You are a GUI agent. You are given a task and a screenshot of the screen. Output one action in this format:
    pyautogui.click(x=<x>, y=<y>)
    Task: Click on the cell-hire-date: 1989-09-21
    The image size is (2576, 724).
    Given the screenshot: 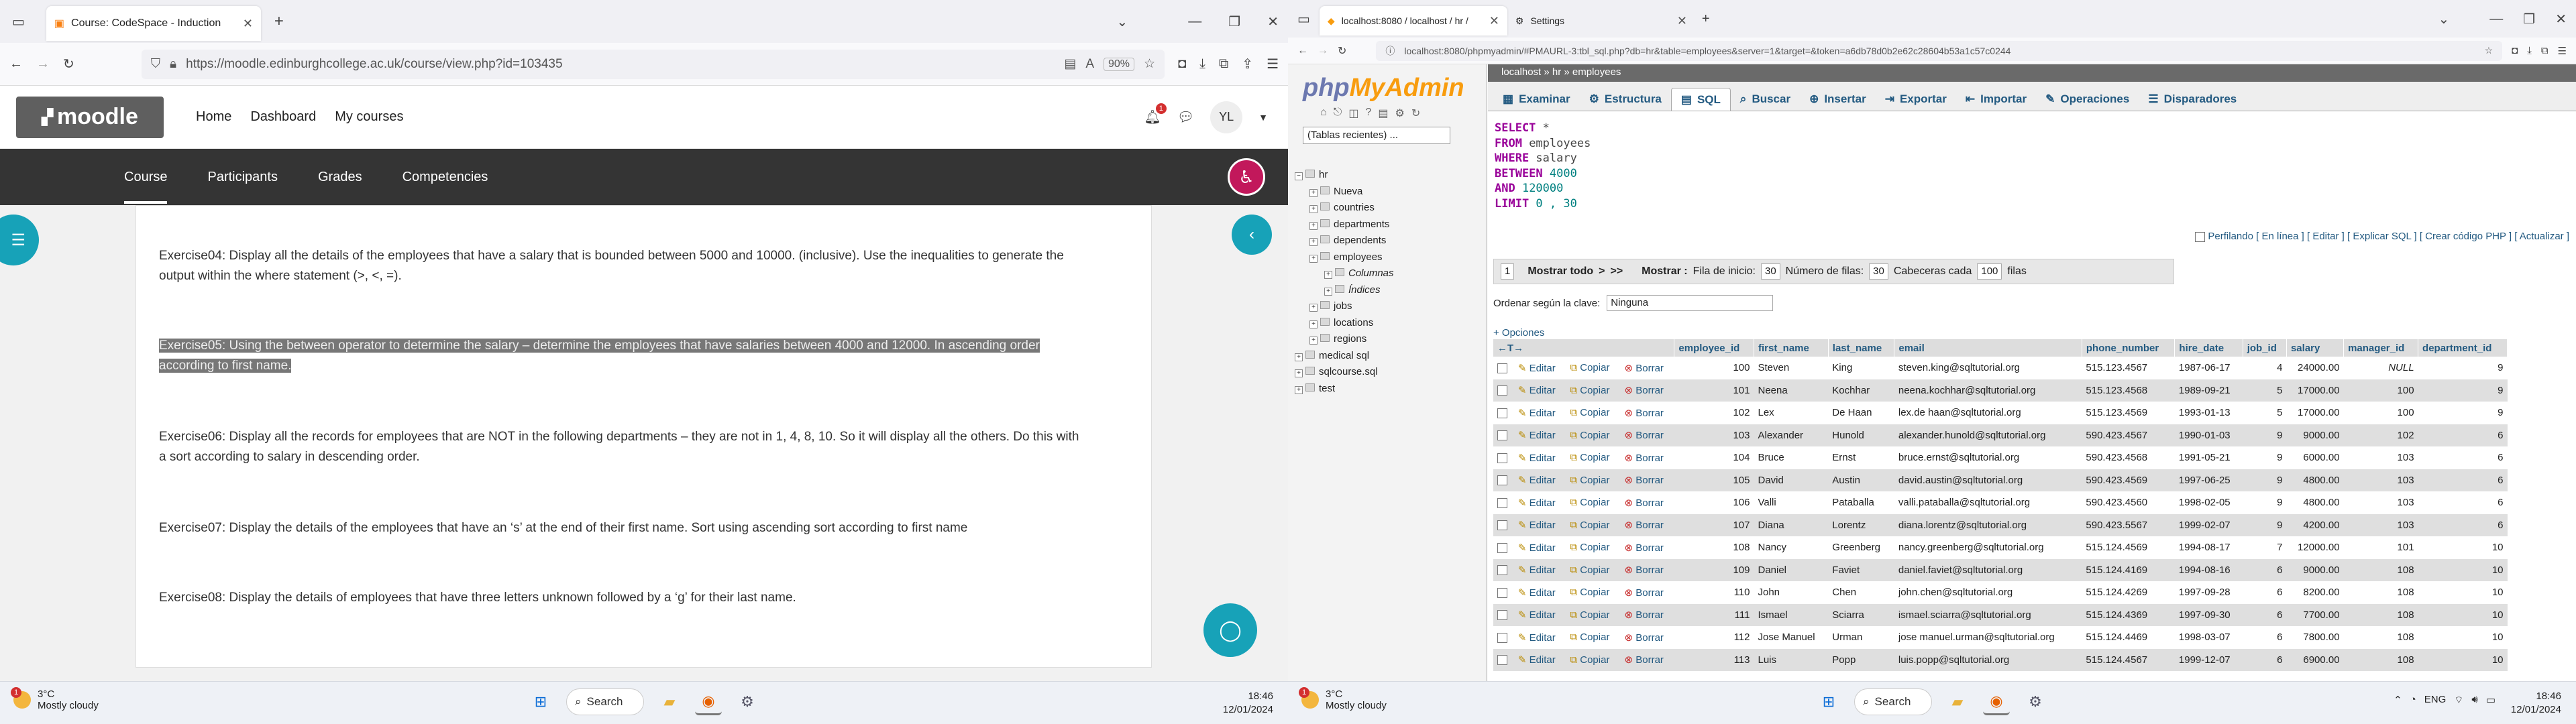 What is the action you would take?
    pyautogui.click(x=2208, y=390)
    